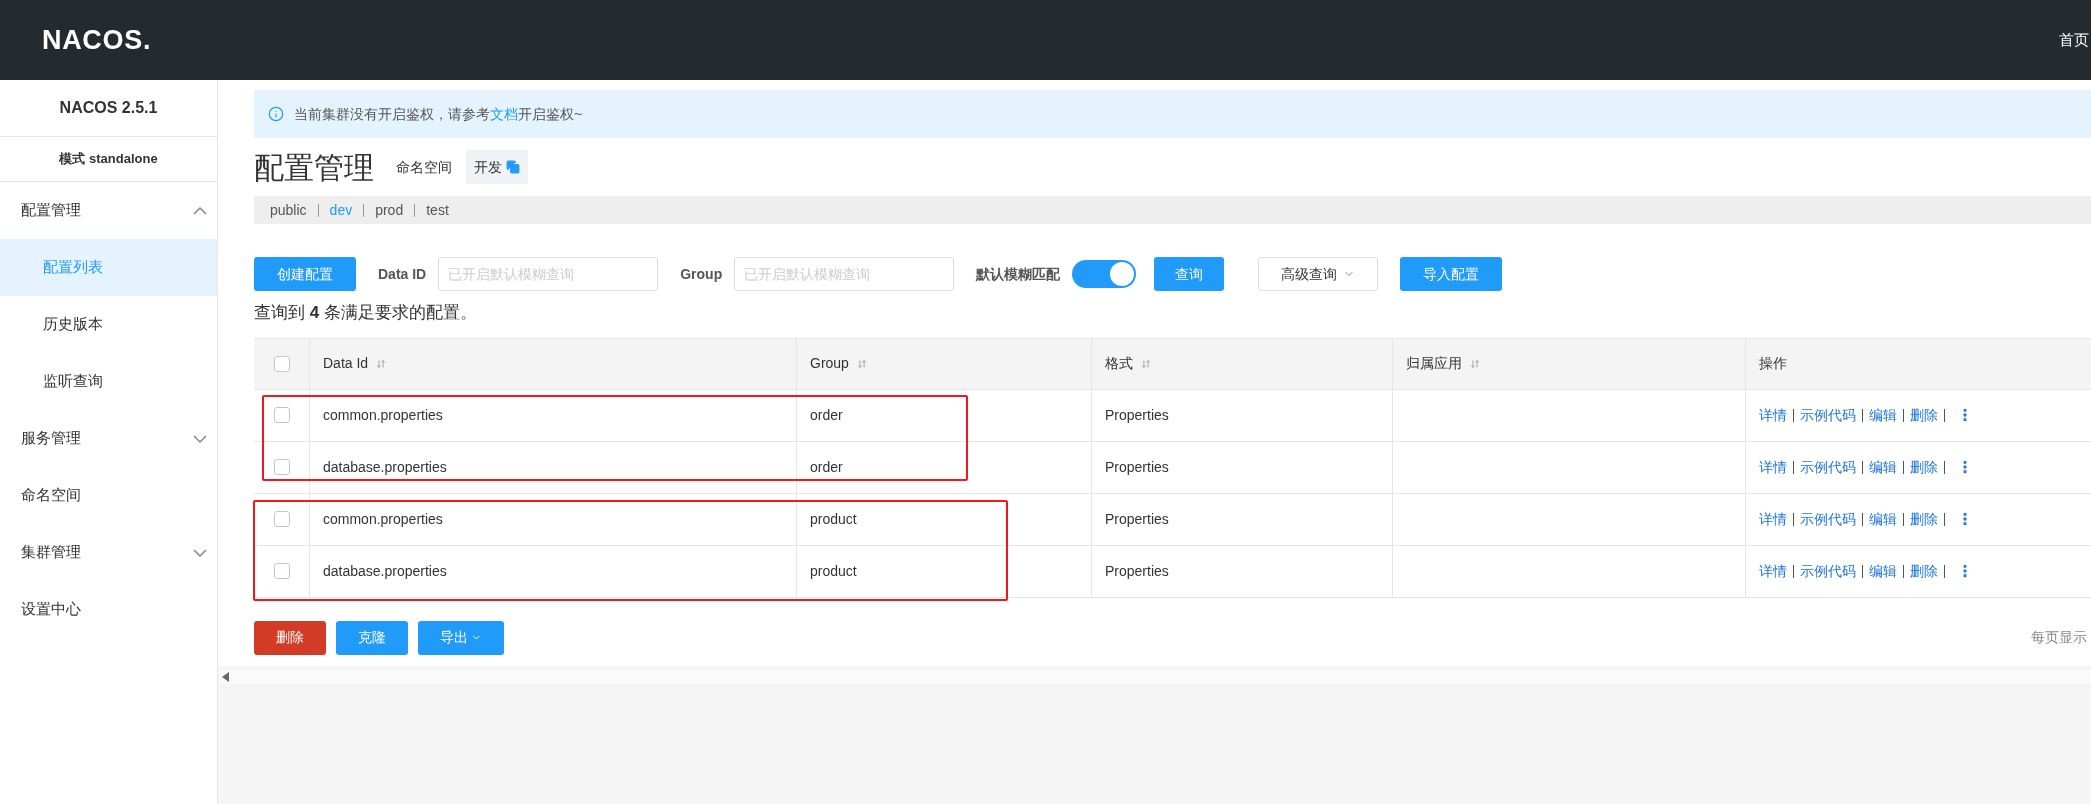 The width and height of the screenshot is (2091, 804). I want to click on query-button: 查询, so click(1189, 274).